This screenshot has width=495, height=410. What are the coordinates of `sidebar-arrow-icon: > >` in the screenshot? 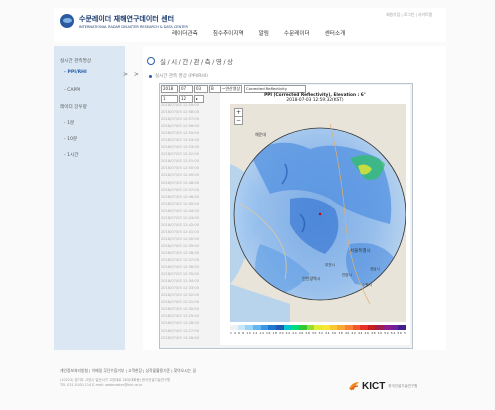 It's located at (132, 74).